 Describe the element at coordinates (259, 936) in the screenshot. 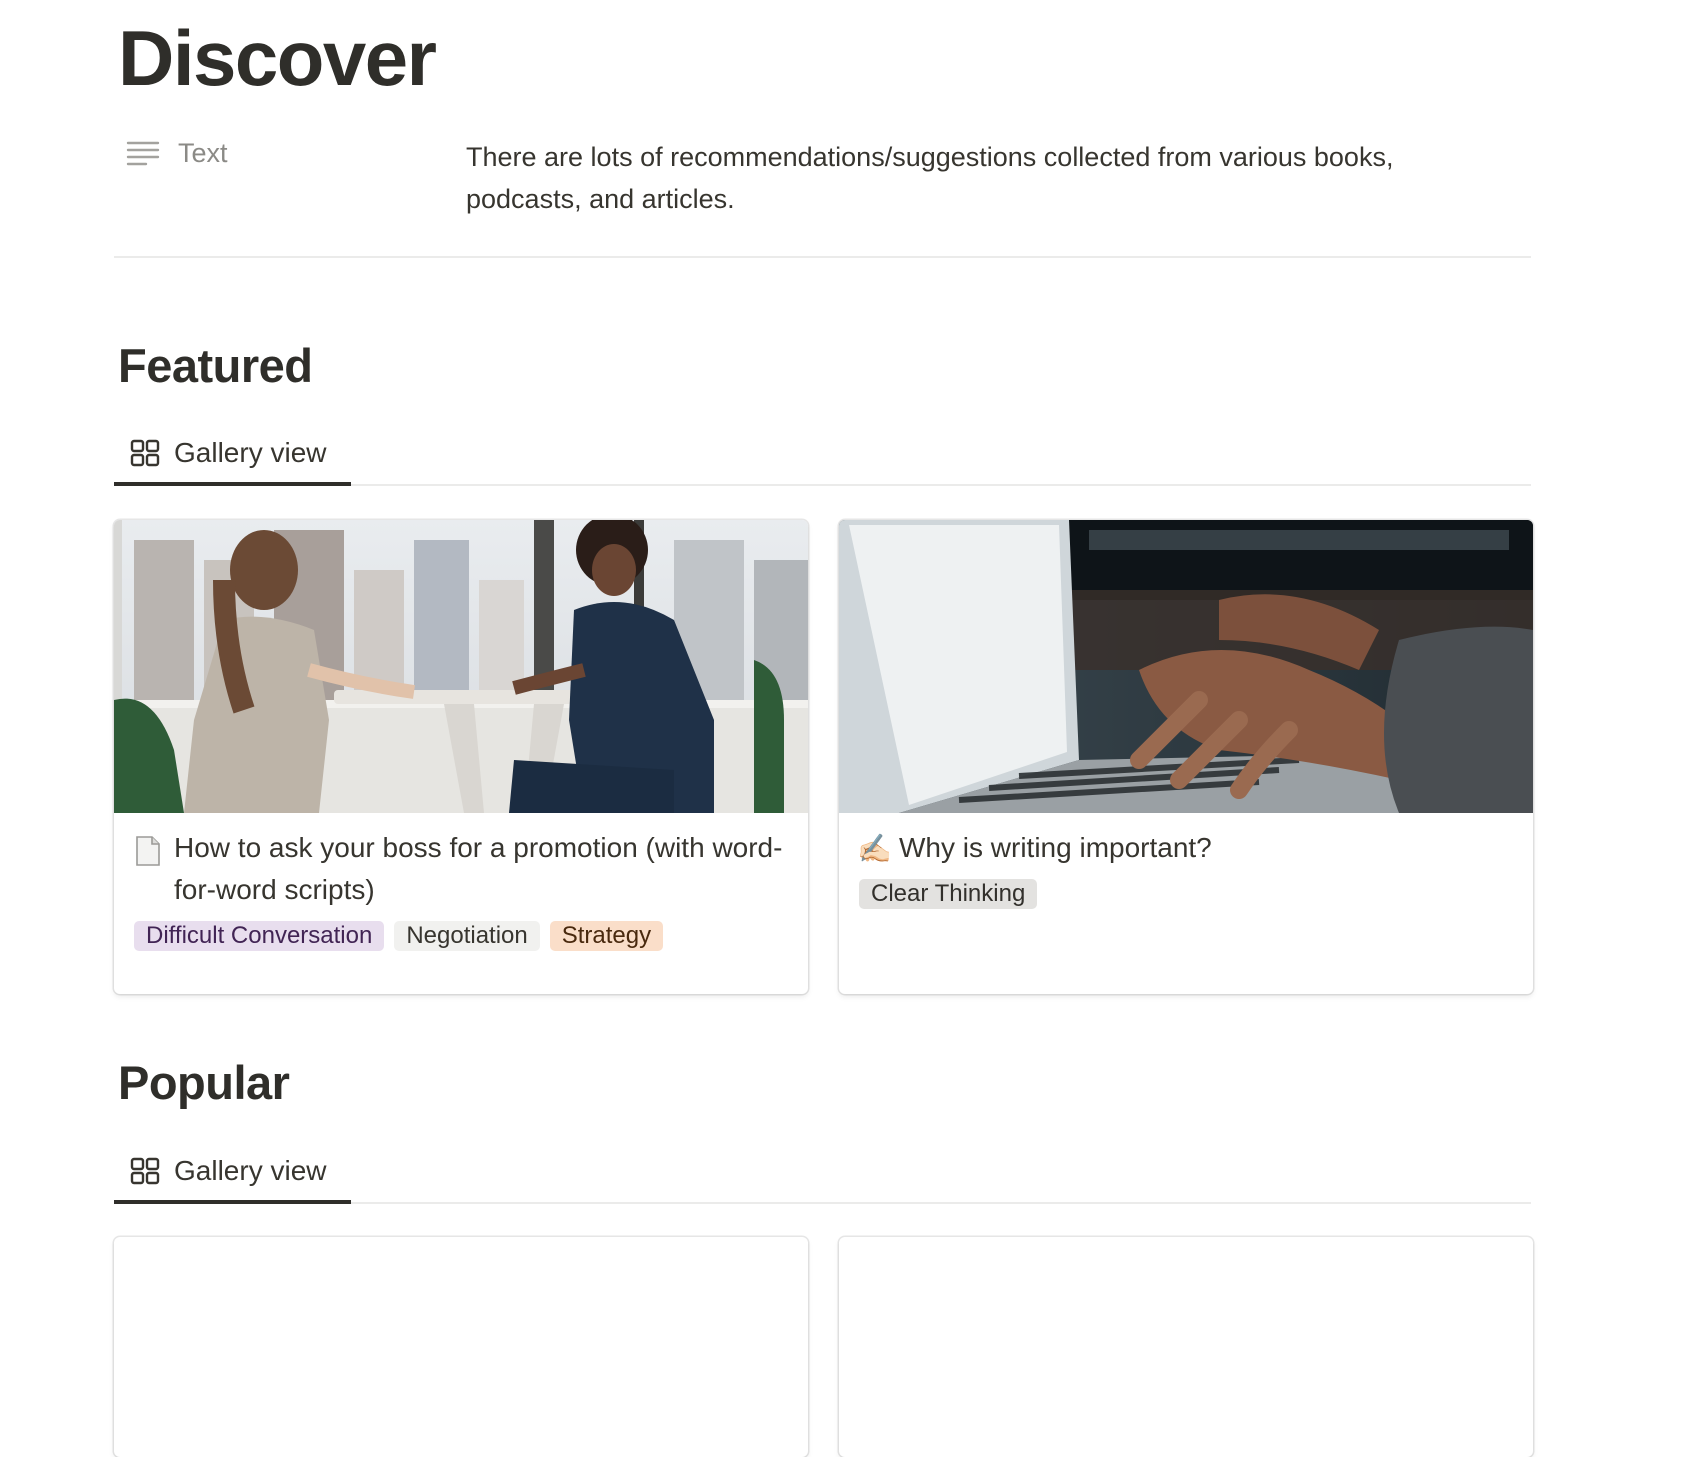

I see `tag: Difficult Conversation` at that location.